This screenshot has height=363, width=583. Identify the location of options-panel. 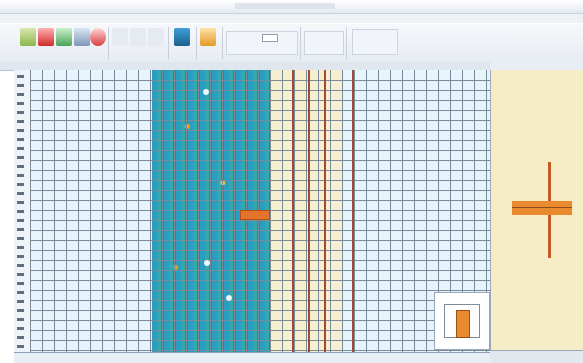
(375, 42).